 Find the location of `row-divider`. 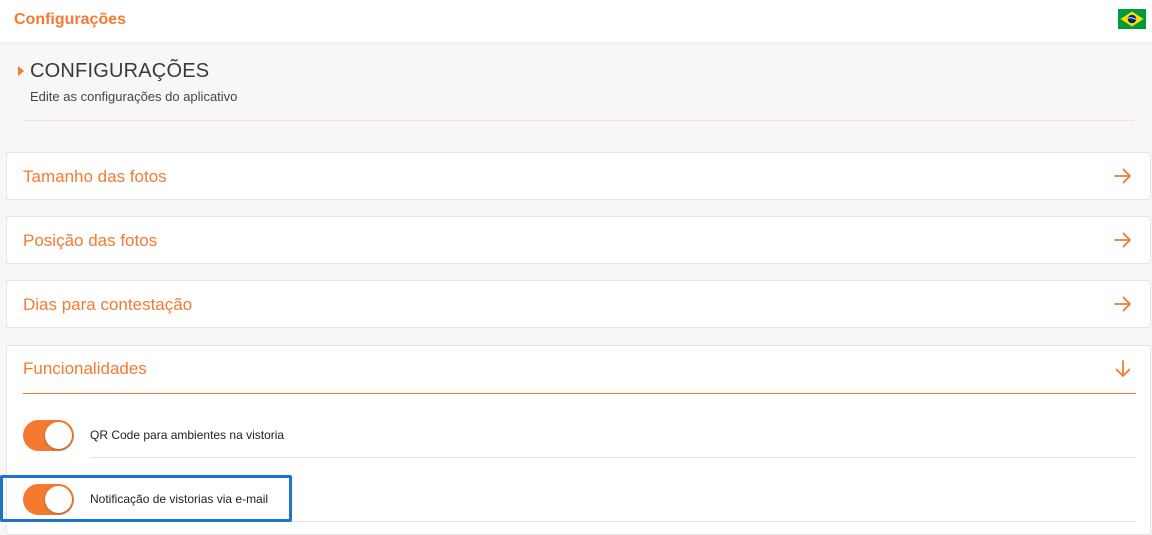

row-divider is located at coordinates (613, 457).